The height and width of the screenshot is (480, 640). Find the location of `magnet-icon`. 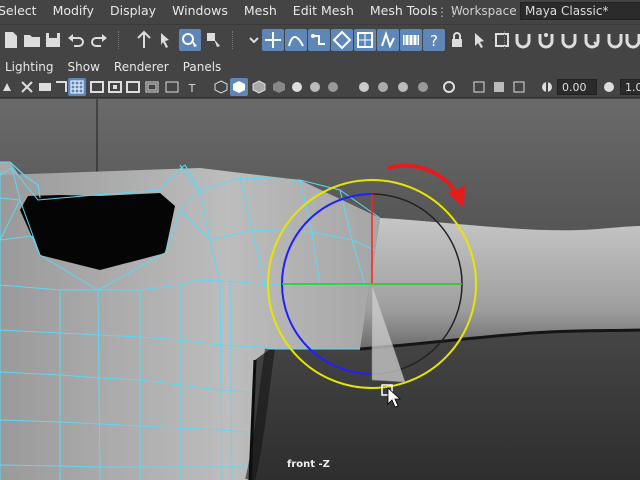

magnet-icon is located at coordinates (523, 40).